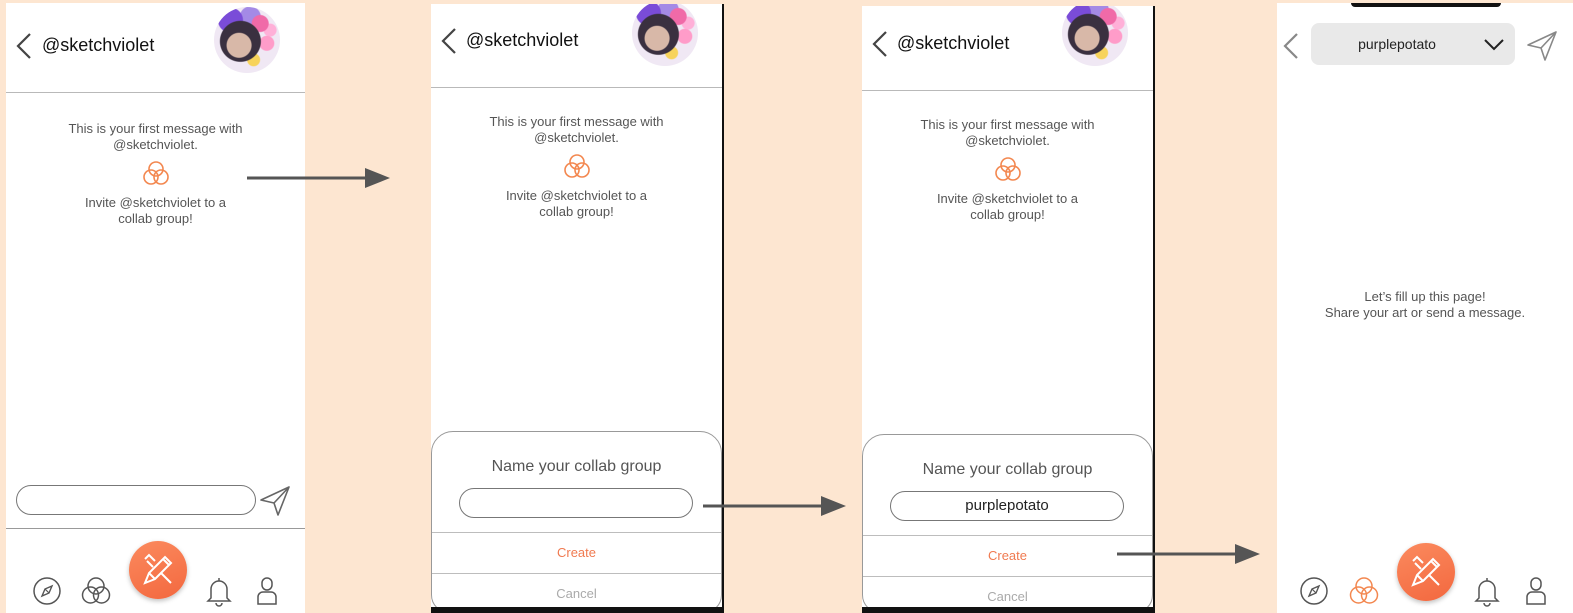 Image resolution: width=1573 pixels, height=613 pixels. Describe the element at coordinates (1425, 296) in the screenshot. I see `empty-line-1: Let’s fill up this page!` at that location.